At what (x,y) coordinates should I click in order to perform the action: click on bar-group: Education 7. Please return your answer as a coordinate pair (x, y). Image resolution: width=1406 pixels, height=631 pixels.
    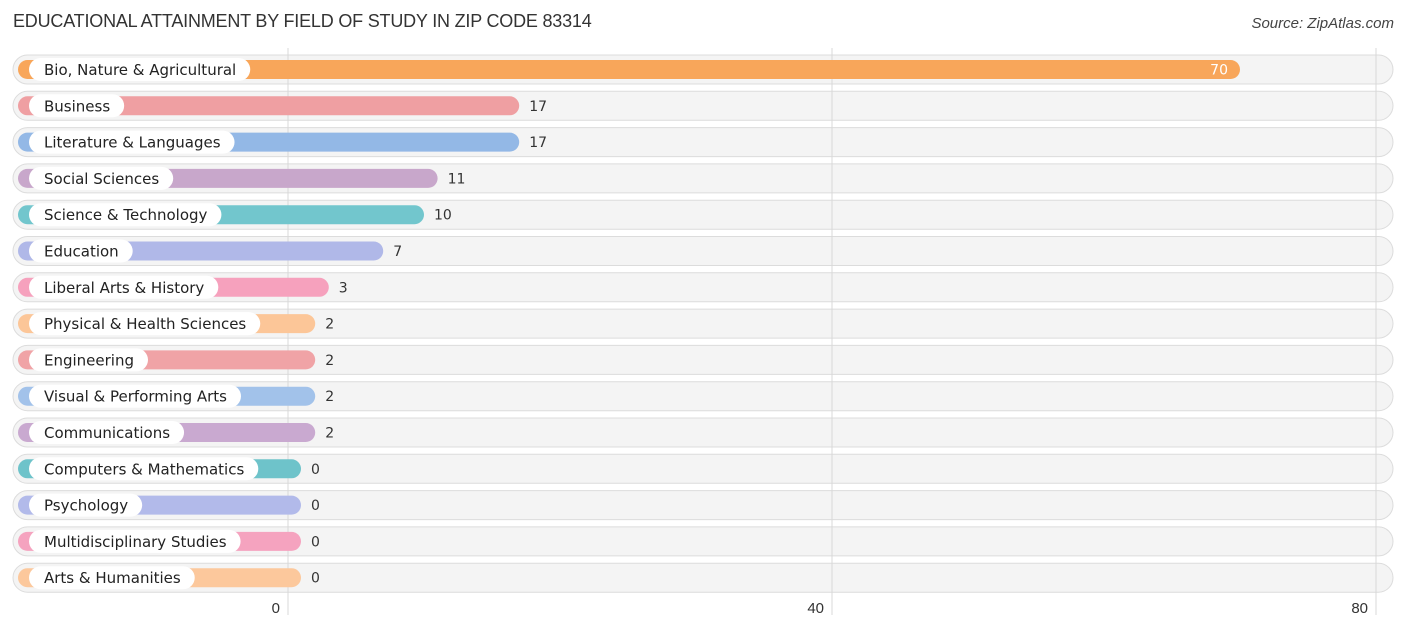
    Looking at the image, I should click on (210, 251).